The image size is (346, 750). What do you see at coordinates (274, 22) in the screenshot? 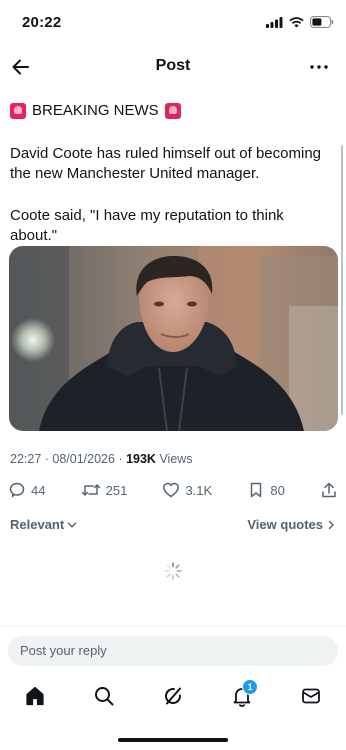
I see `signal-icon` at bounding box center [274, 22].